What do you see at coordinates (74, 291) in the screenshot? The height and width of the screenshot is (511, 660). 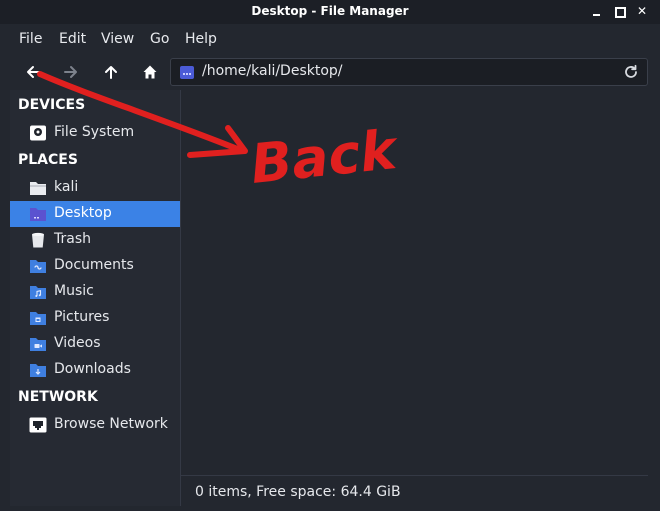 I see `sidebar-item-label: Music` at bounding box center [74, 291].